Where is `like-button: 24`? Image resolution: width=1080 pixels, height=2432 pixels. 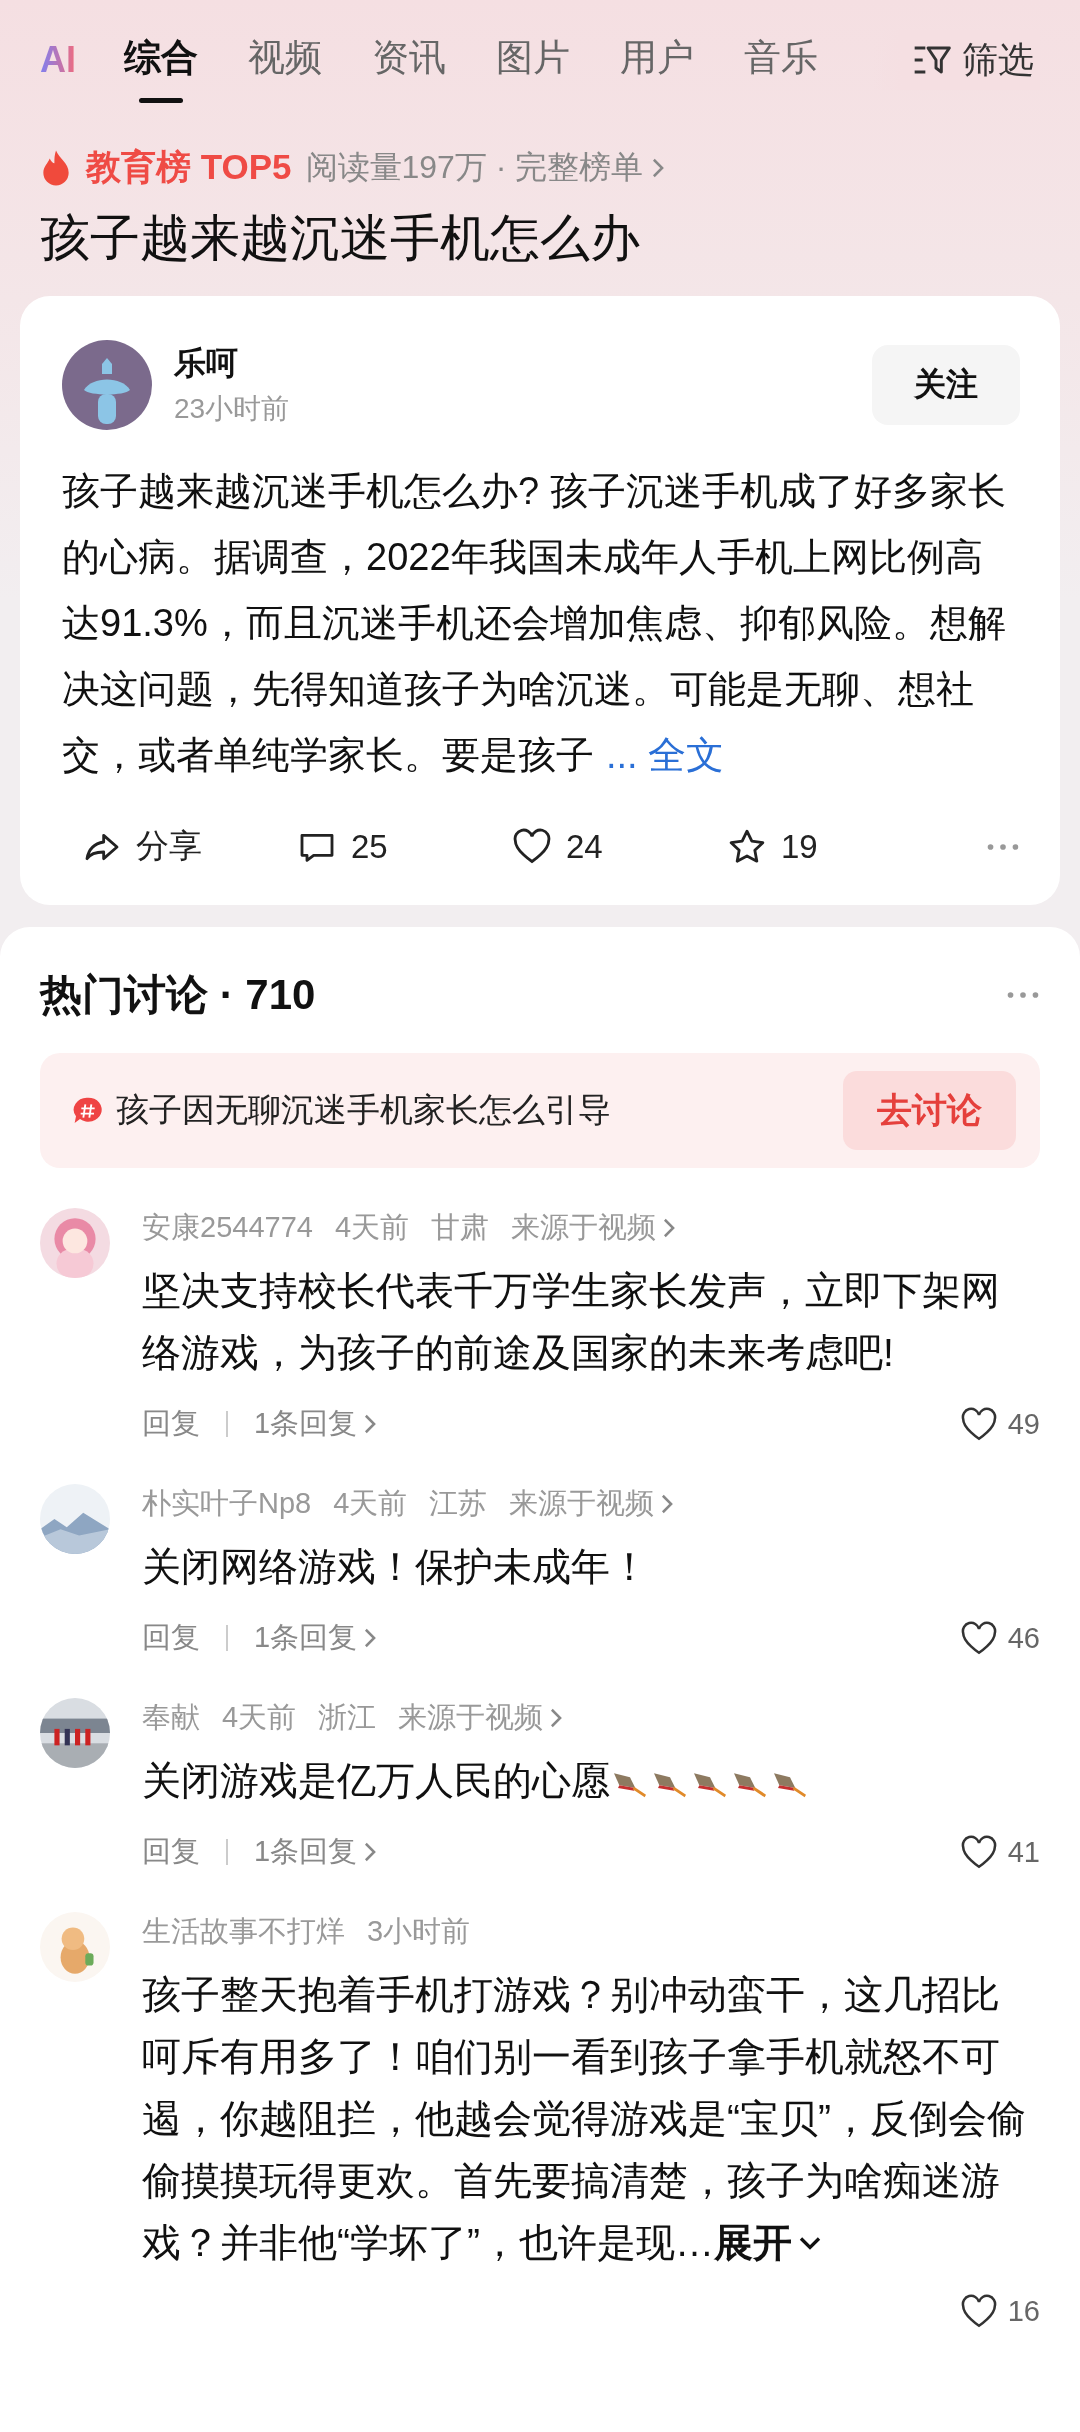
like-button: 24 is located at coordinates (619, 846).